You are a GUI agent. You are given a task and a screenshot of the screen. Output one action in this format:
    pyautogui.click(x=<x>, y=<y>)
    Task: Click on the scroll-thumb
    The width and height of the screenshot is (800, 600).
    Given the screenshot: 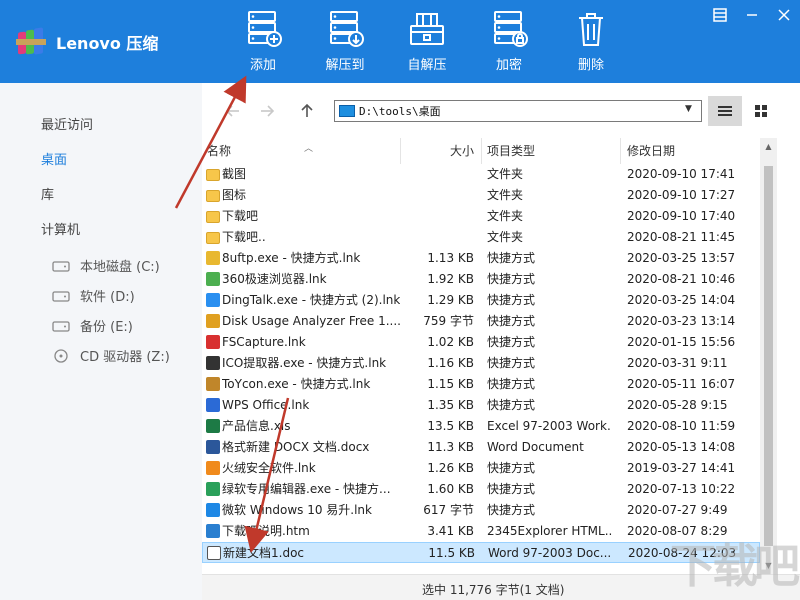 What is the action you would take?
    pyautogui.click(x=768, y=356)
    